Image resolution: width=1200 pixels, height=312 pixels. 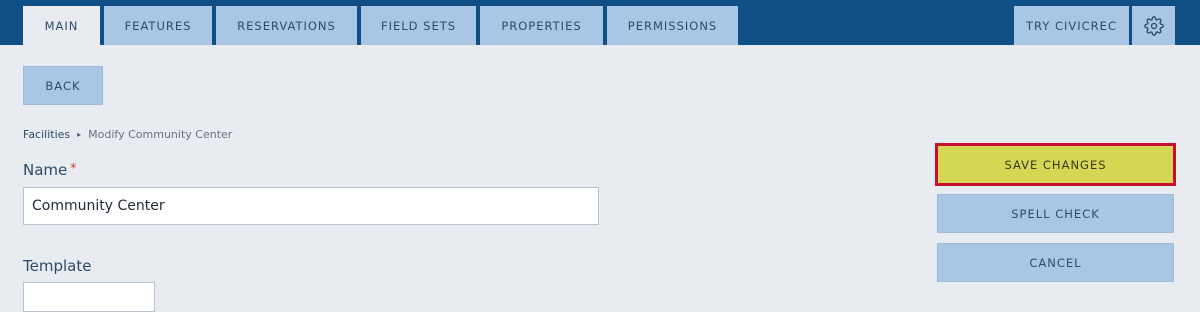 I want to click on settings-button, so click(x=1153, y=25).